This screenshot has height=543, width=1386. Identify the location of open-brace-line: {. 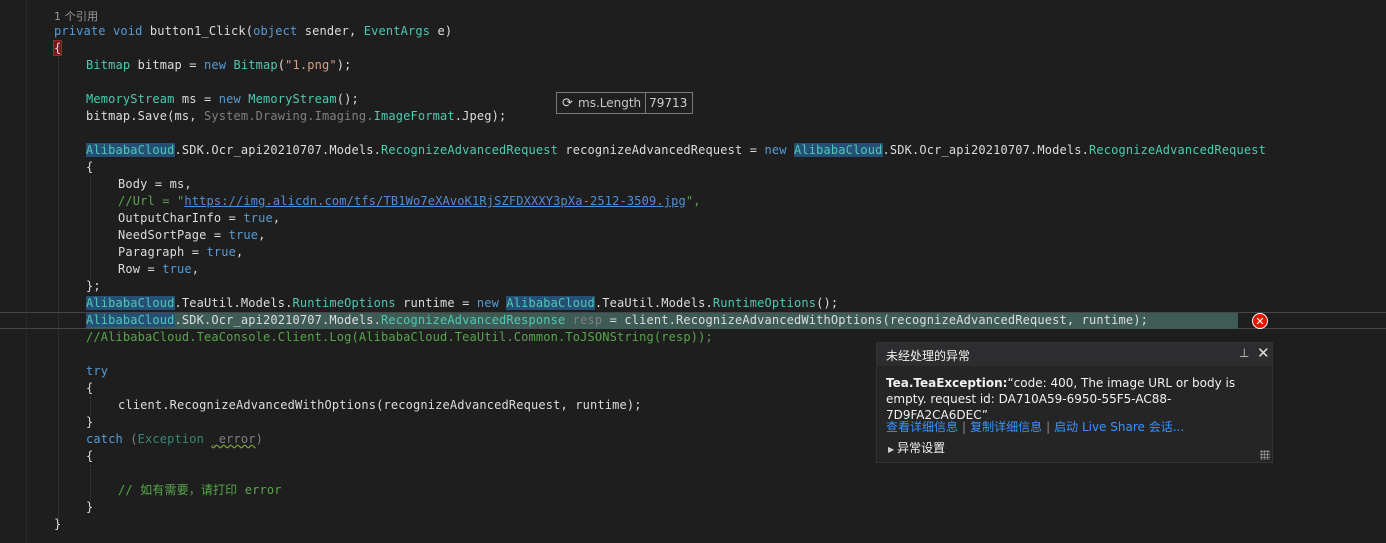
(57, 48).